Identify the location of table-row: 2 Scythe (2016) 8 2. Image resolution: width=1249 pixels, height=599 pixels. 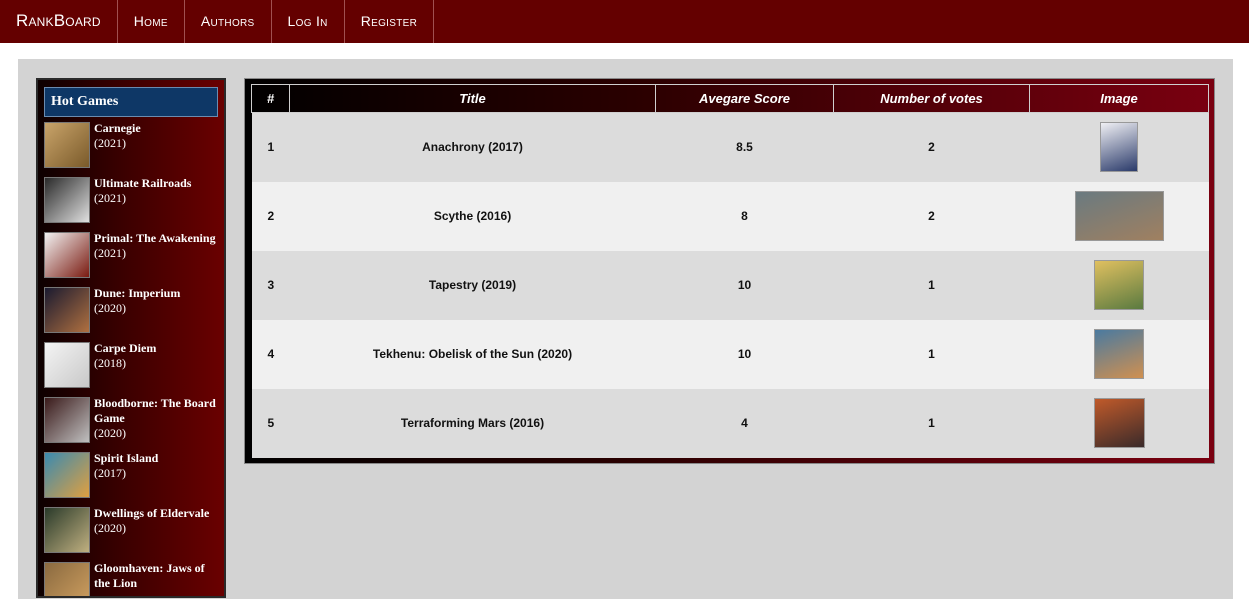
(730, 216).